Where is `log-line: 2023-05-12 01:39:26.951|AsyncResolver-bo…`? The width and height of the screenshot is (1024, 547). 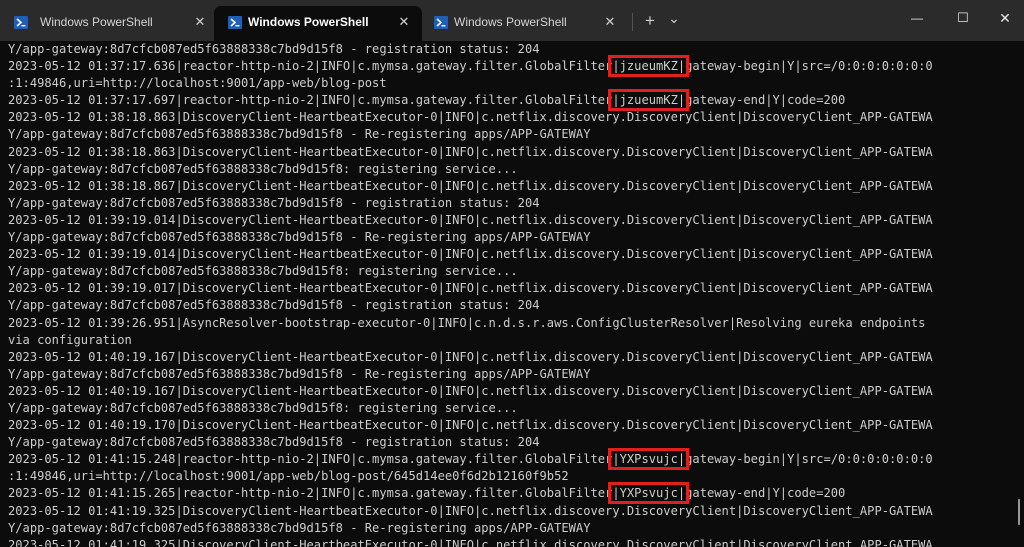 log-line: 2023-05-12 01:39:26.951|AsyncResolver-bo… is located at coordinates (470, 323).